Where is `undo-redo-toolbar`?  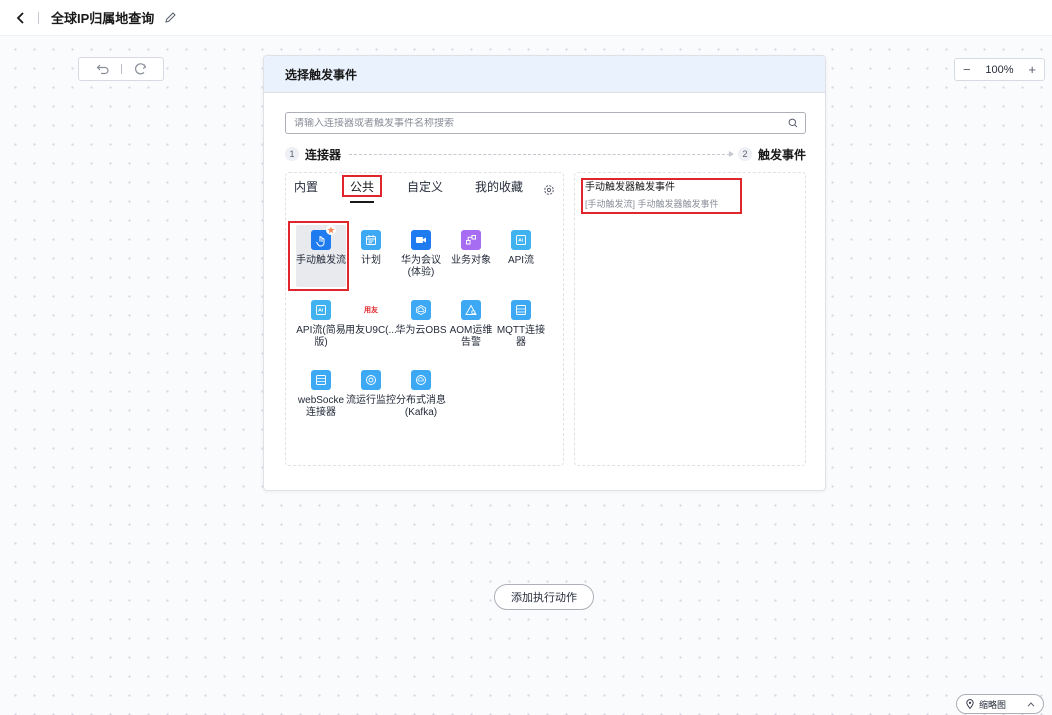
undo-redo-toolbar is located at coordinates (121, 69).